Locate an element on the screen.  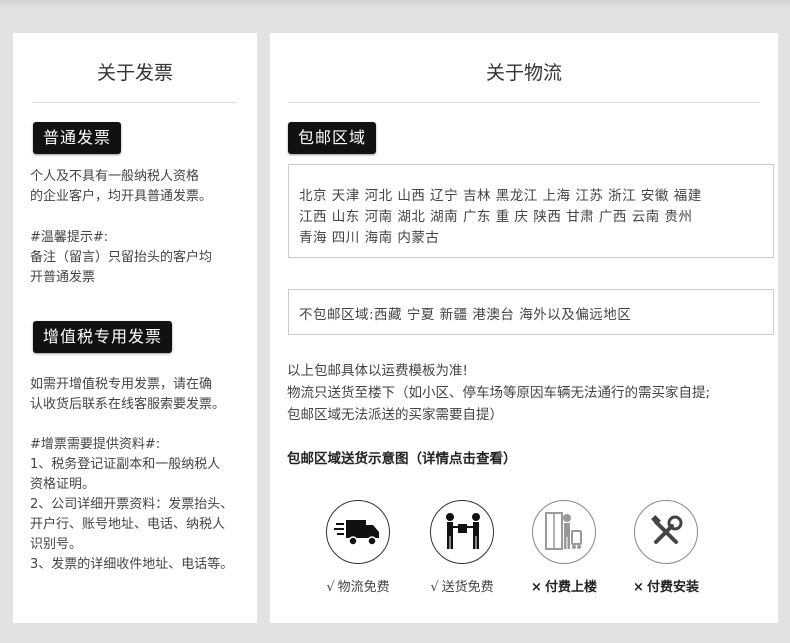
shipping-note-line: 物流只送货至楼下（如小区、停车场等原因车辆无法通行的需买家自提; is located at coordinates (499, 393).